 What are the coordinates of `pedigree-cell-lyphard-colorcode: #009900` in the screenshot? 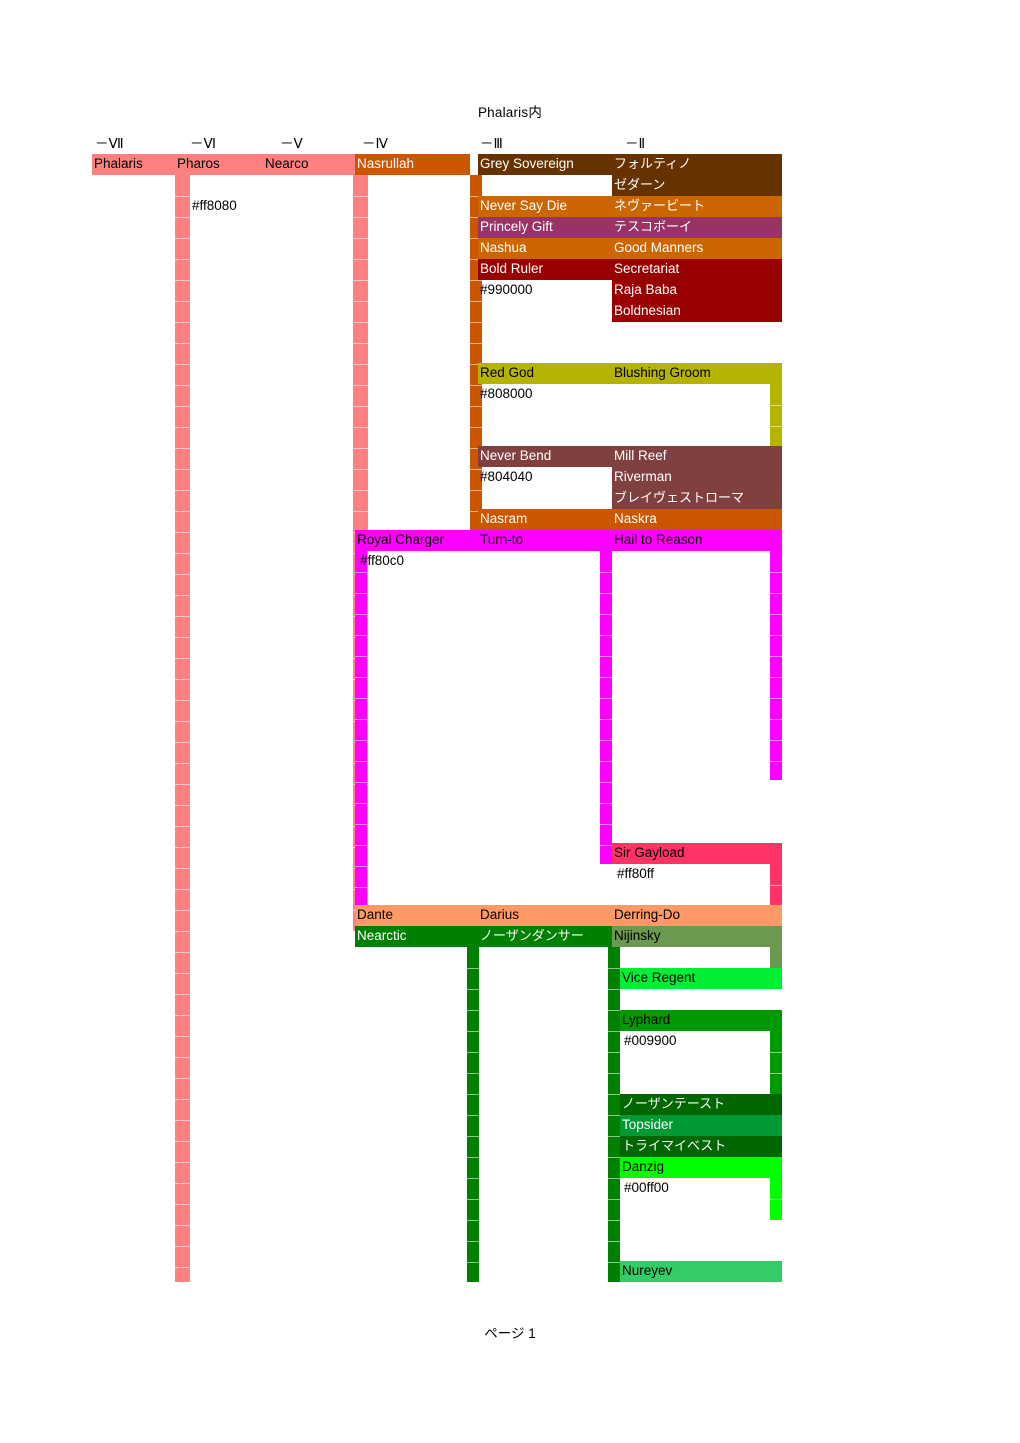 It's located at (650, 1040).